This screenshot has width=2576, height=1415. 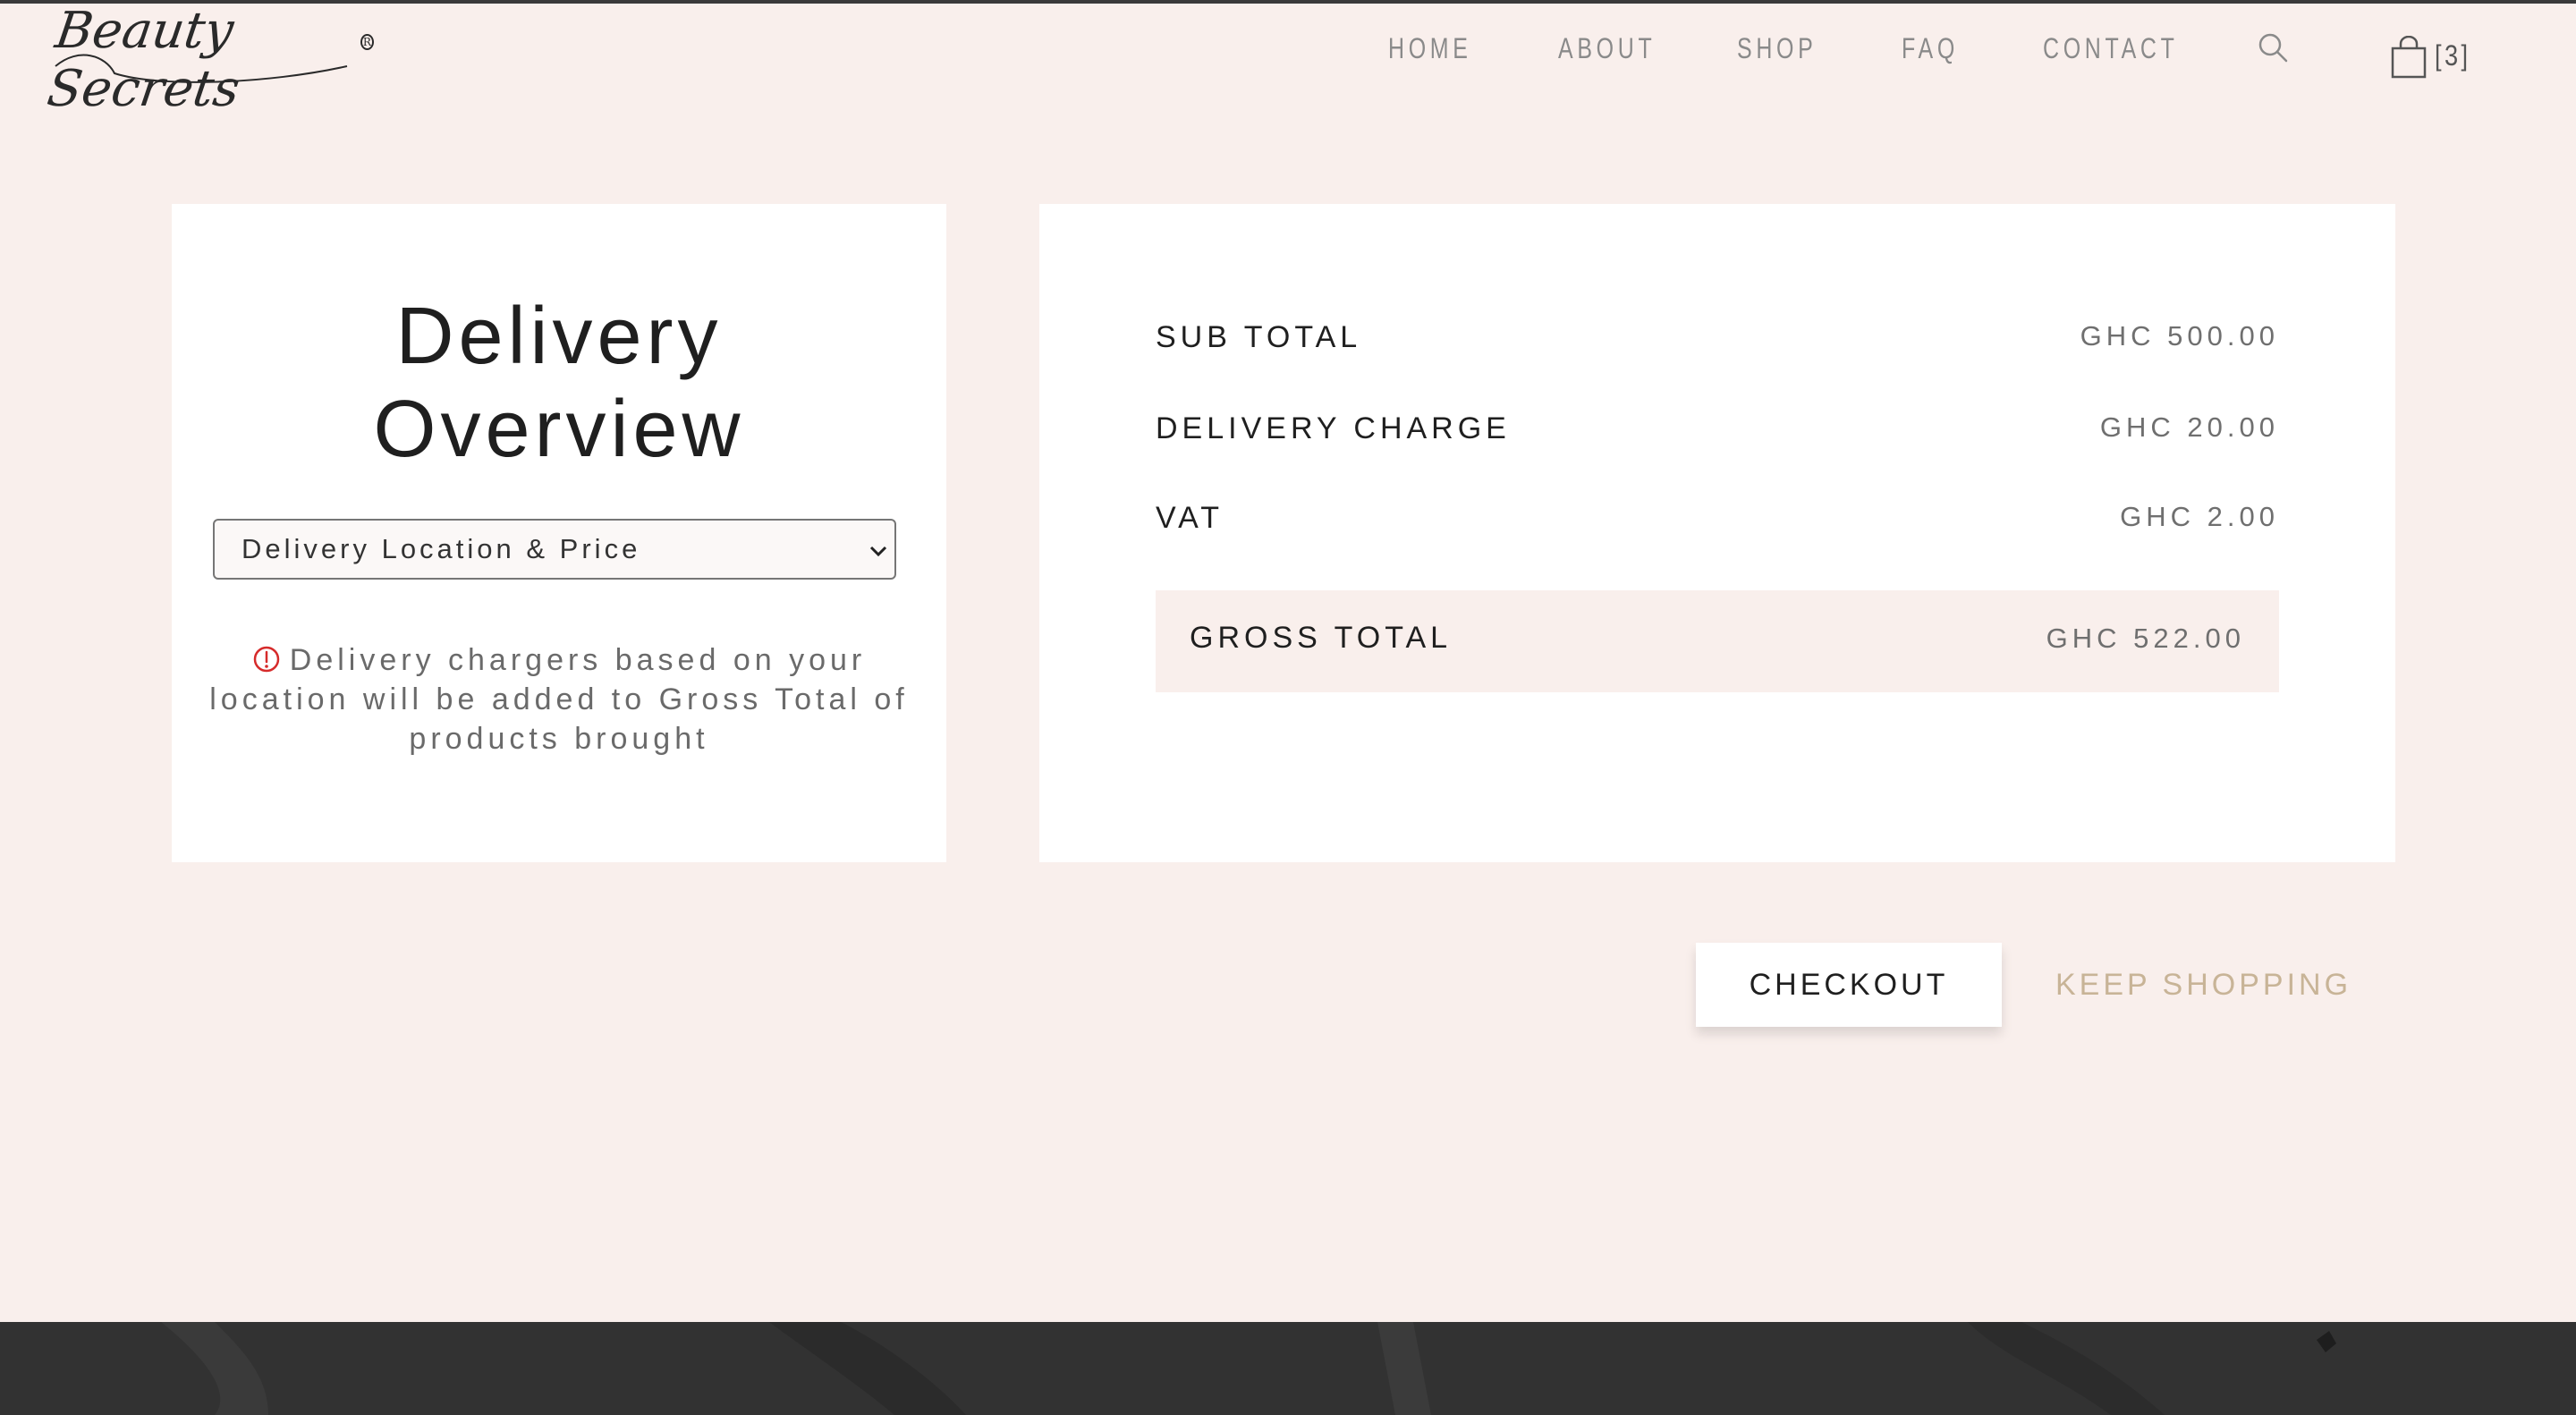 I want to click on shopping-bag-icon, so click(x=2409, y=58).